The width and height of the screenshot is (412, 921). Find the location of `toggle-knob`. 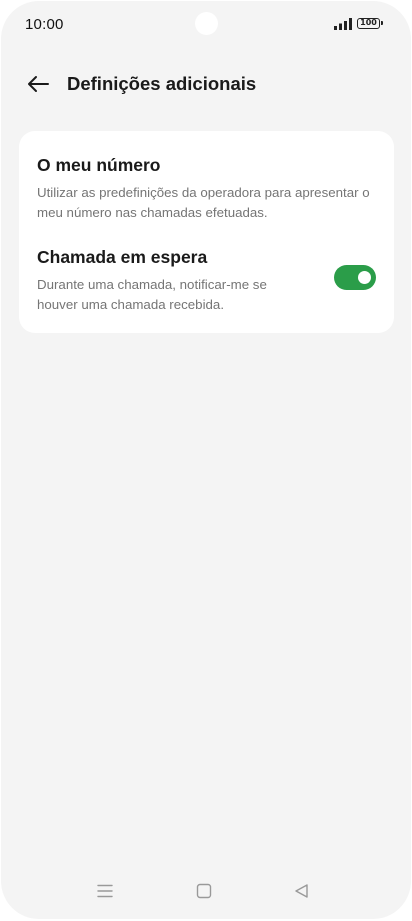

toggle-knob is located at coordinates (364, 277).